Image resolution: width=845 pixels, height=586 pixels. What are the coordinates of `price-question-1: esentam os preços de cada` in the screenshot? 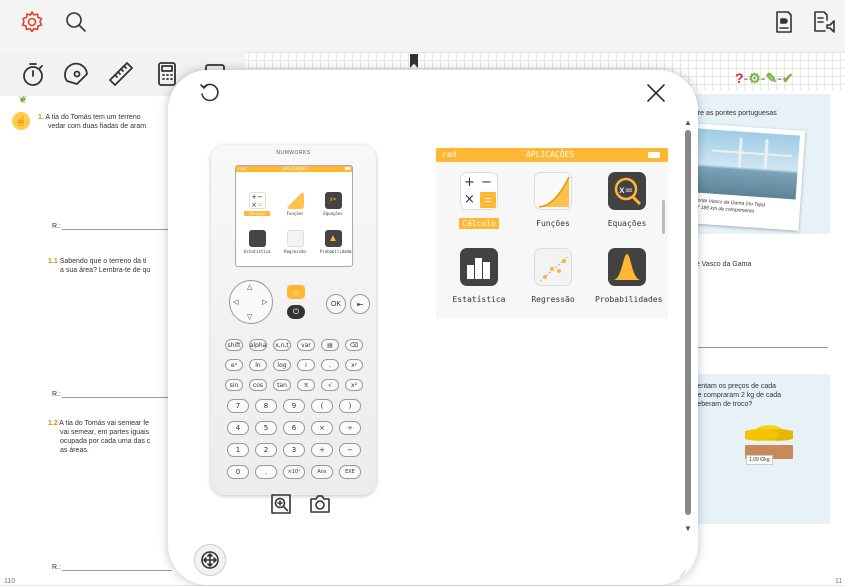 It's located at (733, 386).